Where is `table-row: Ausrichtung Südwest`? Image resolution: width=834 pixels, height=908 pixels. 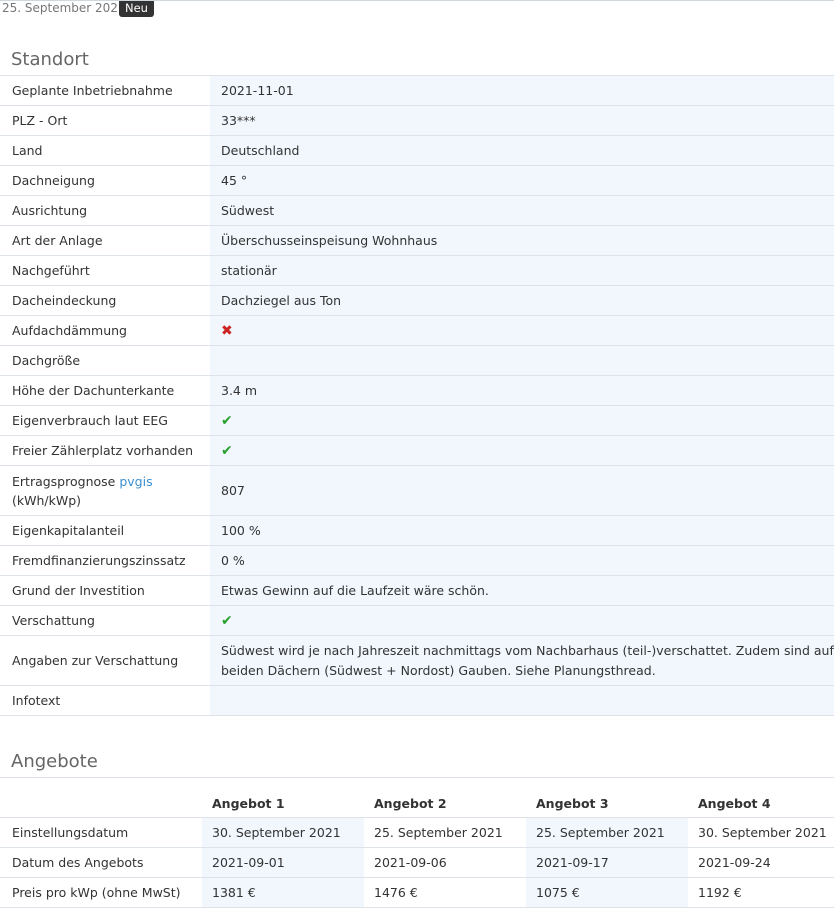 table-row: Ausrichtung Südwest is located at coordinates (417, 211).